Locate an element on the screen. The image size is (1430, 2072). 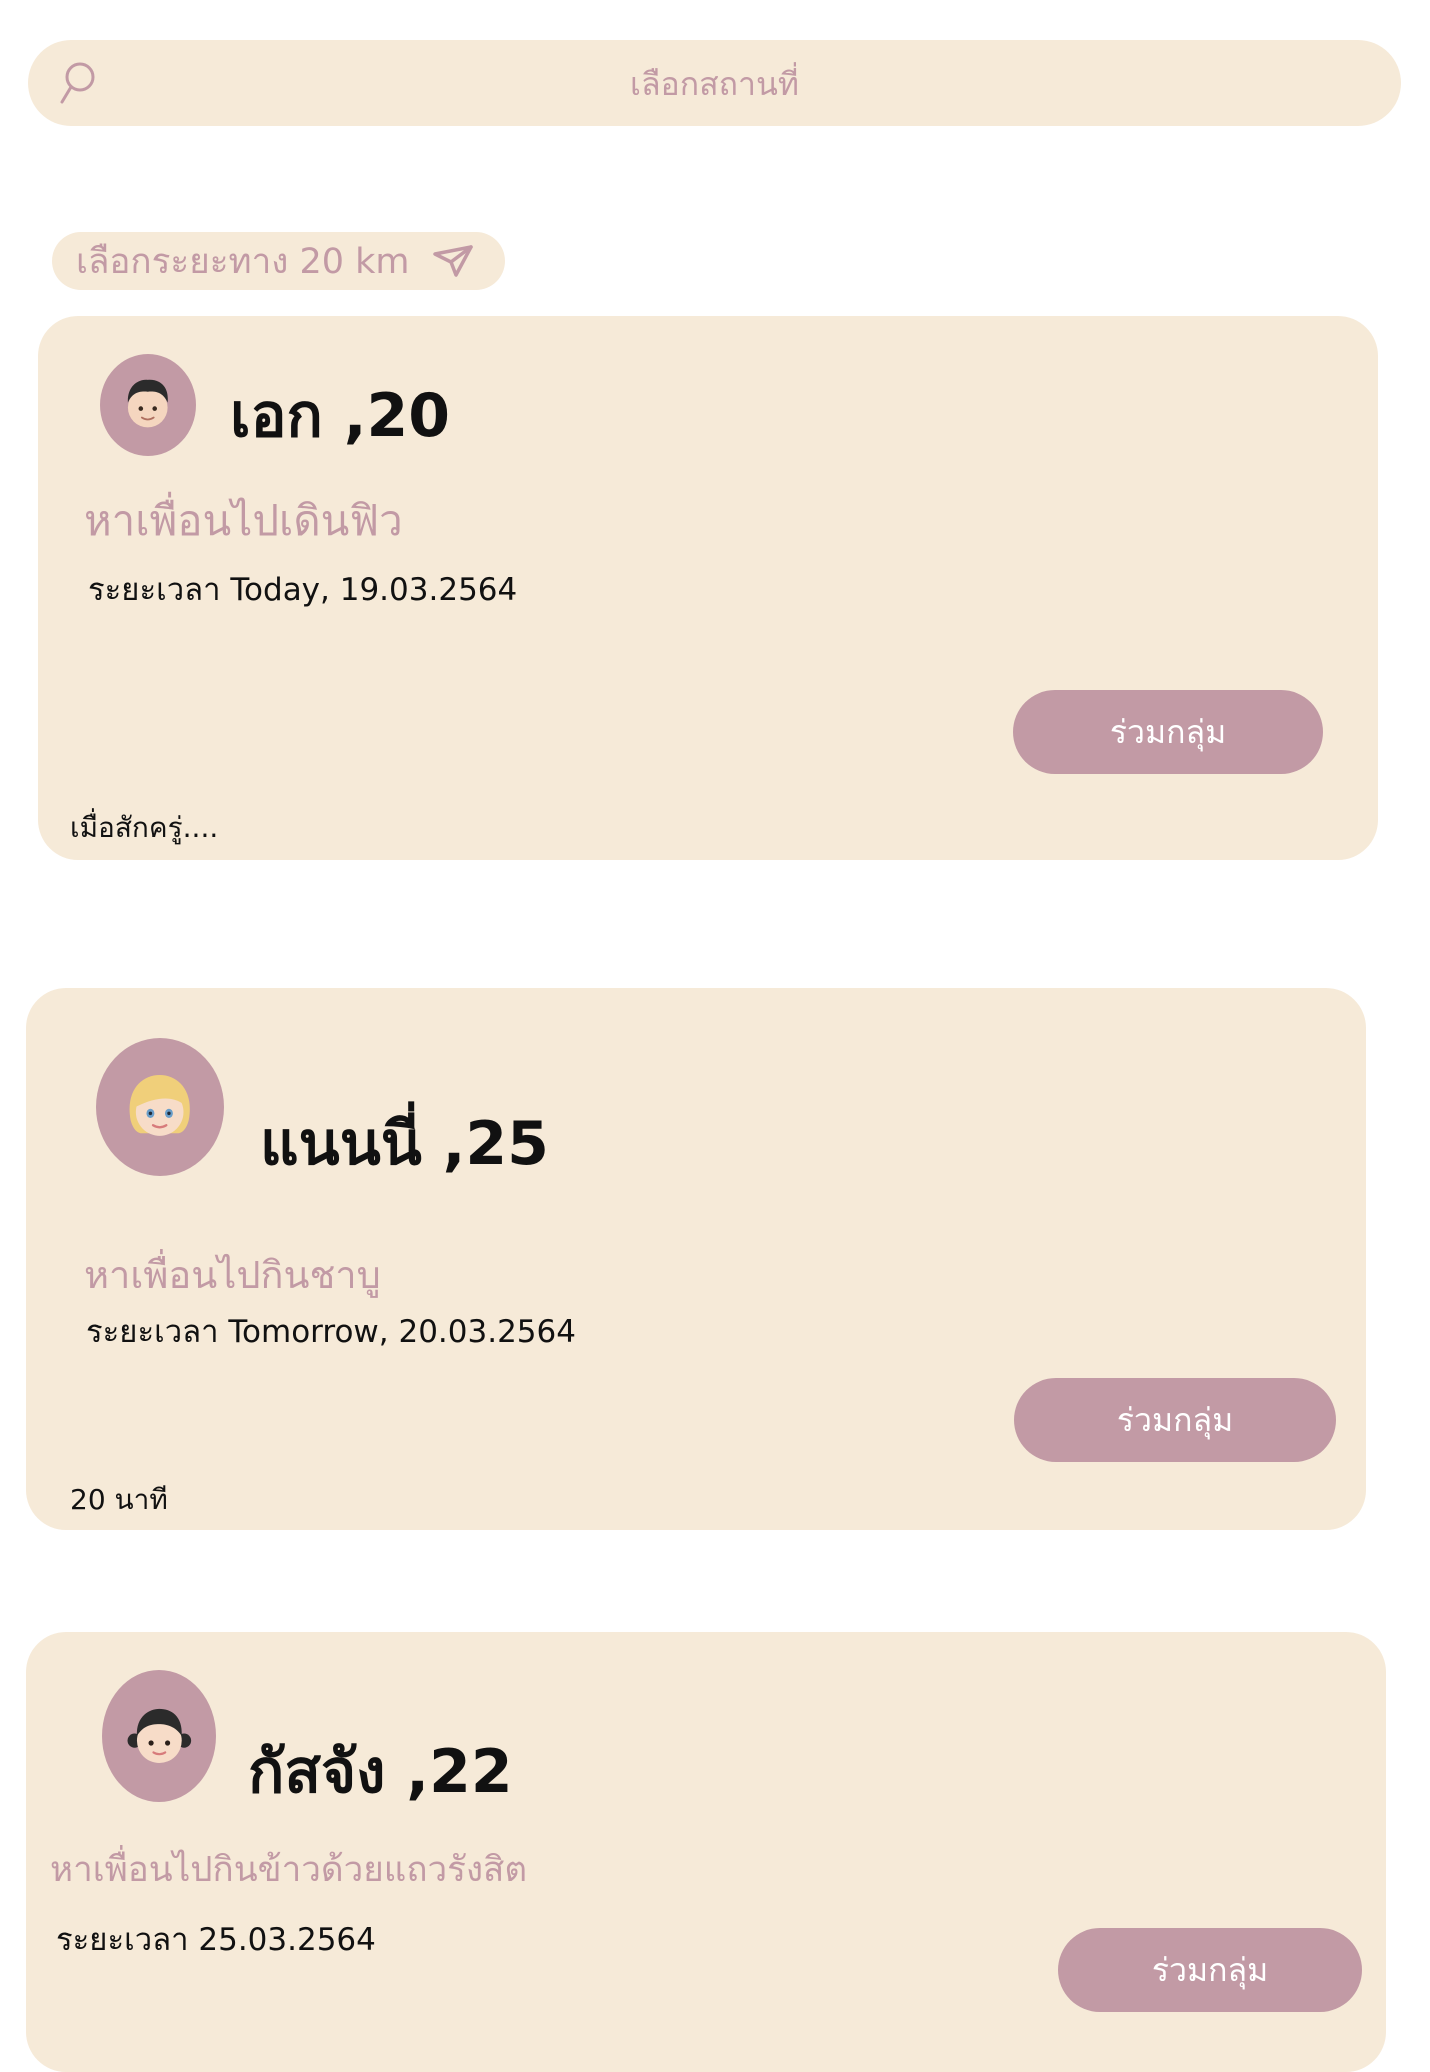
post-time-ago: 20 นาที is located at coordinates (119, 1499).